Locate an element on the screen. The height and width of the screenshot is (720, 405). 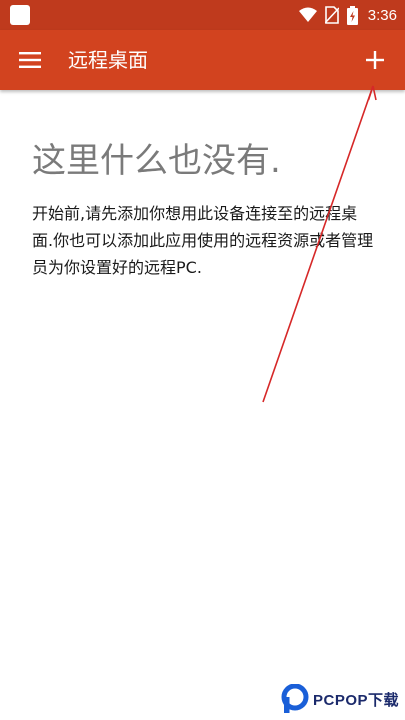
battery-icon is located at coordinates (352, 15).